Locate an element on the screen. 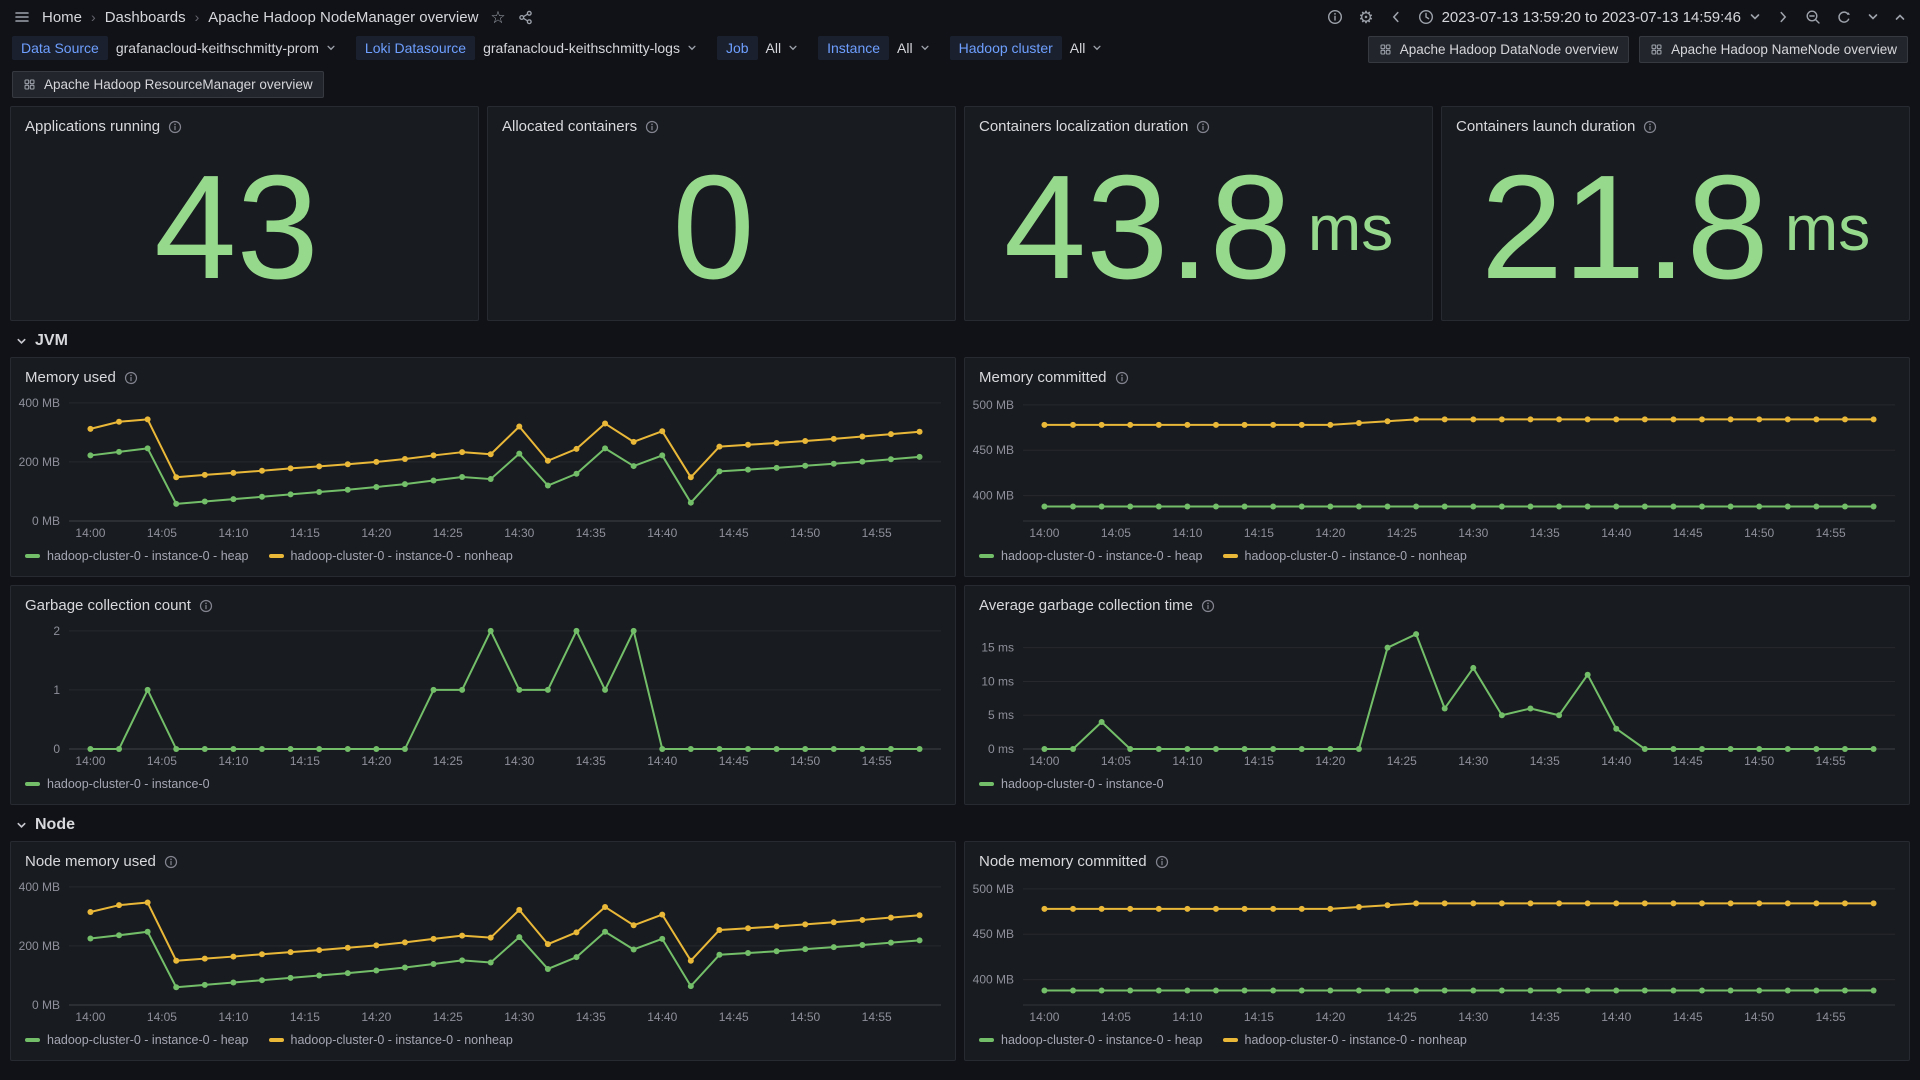 The width and height of the screenshot is (1920, 1080). link-datanode-overview: Apache Hadoop DataNode overview is located at coordinates (1498, 49).